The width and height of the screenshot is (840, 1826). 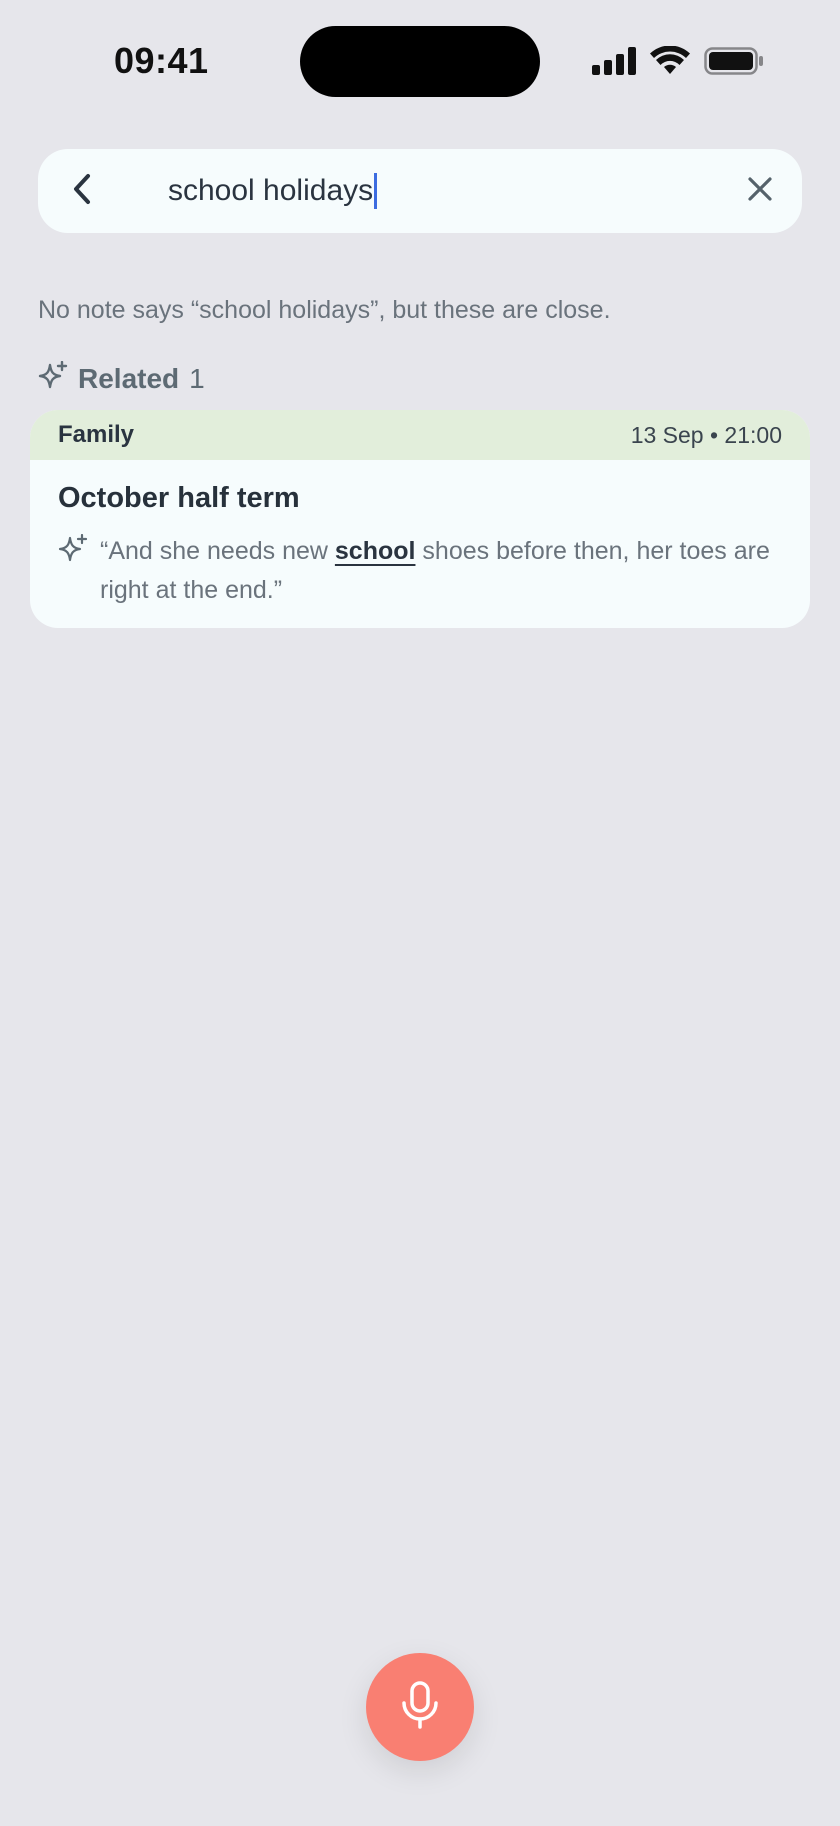 I want to click on back-button, so click(x=83, y=191).